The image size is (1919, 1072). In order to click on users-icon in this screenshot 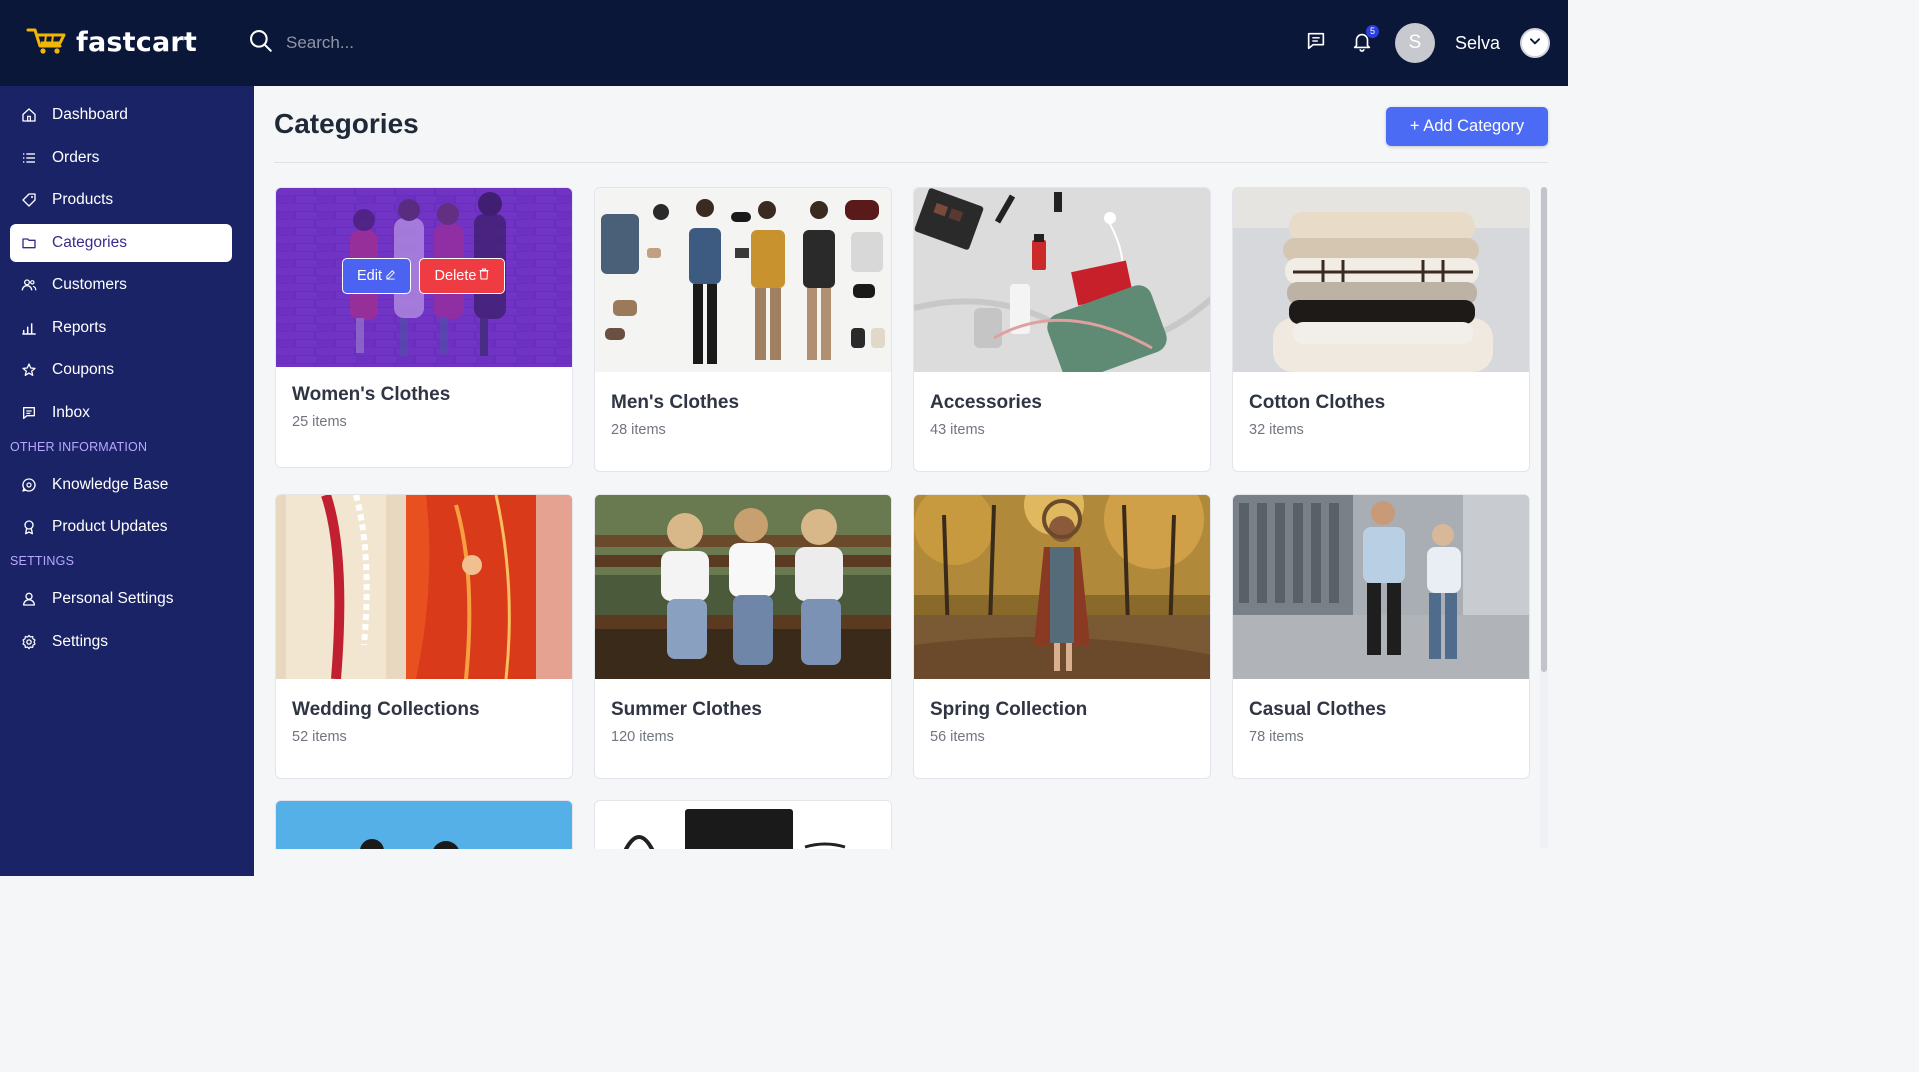, I will do `click(29, 285)`.